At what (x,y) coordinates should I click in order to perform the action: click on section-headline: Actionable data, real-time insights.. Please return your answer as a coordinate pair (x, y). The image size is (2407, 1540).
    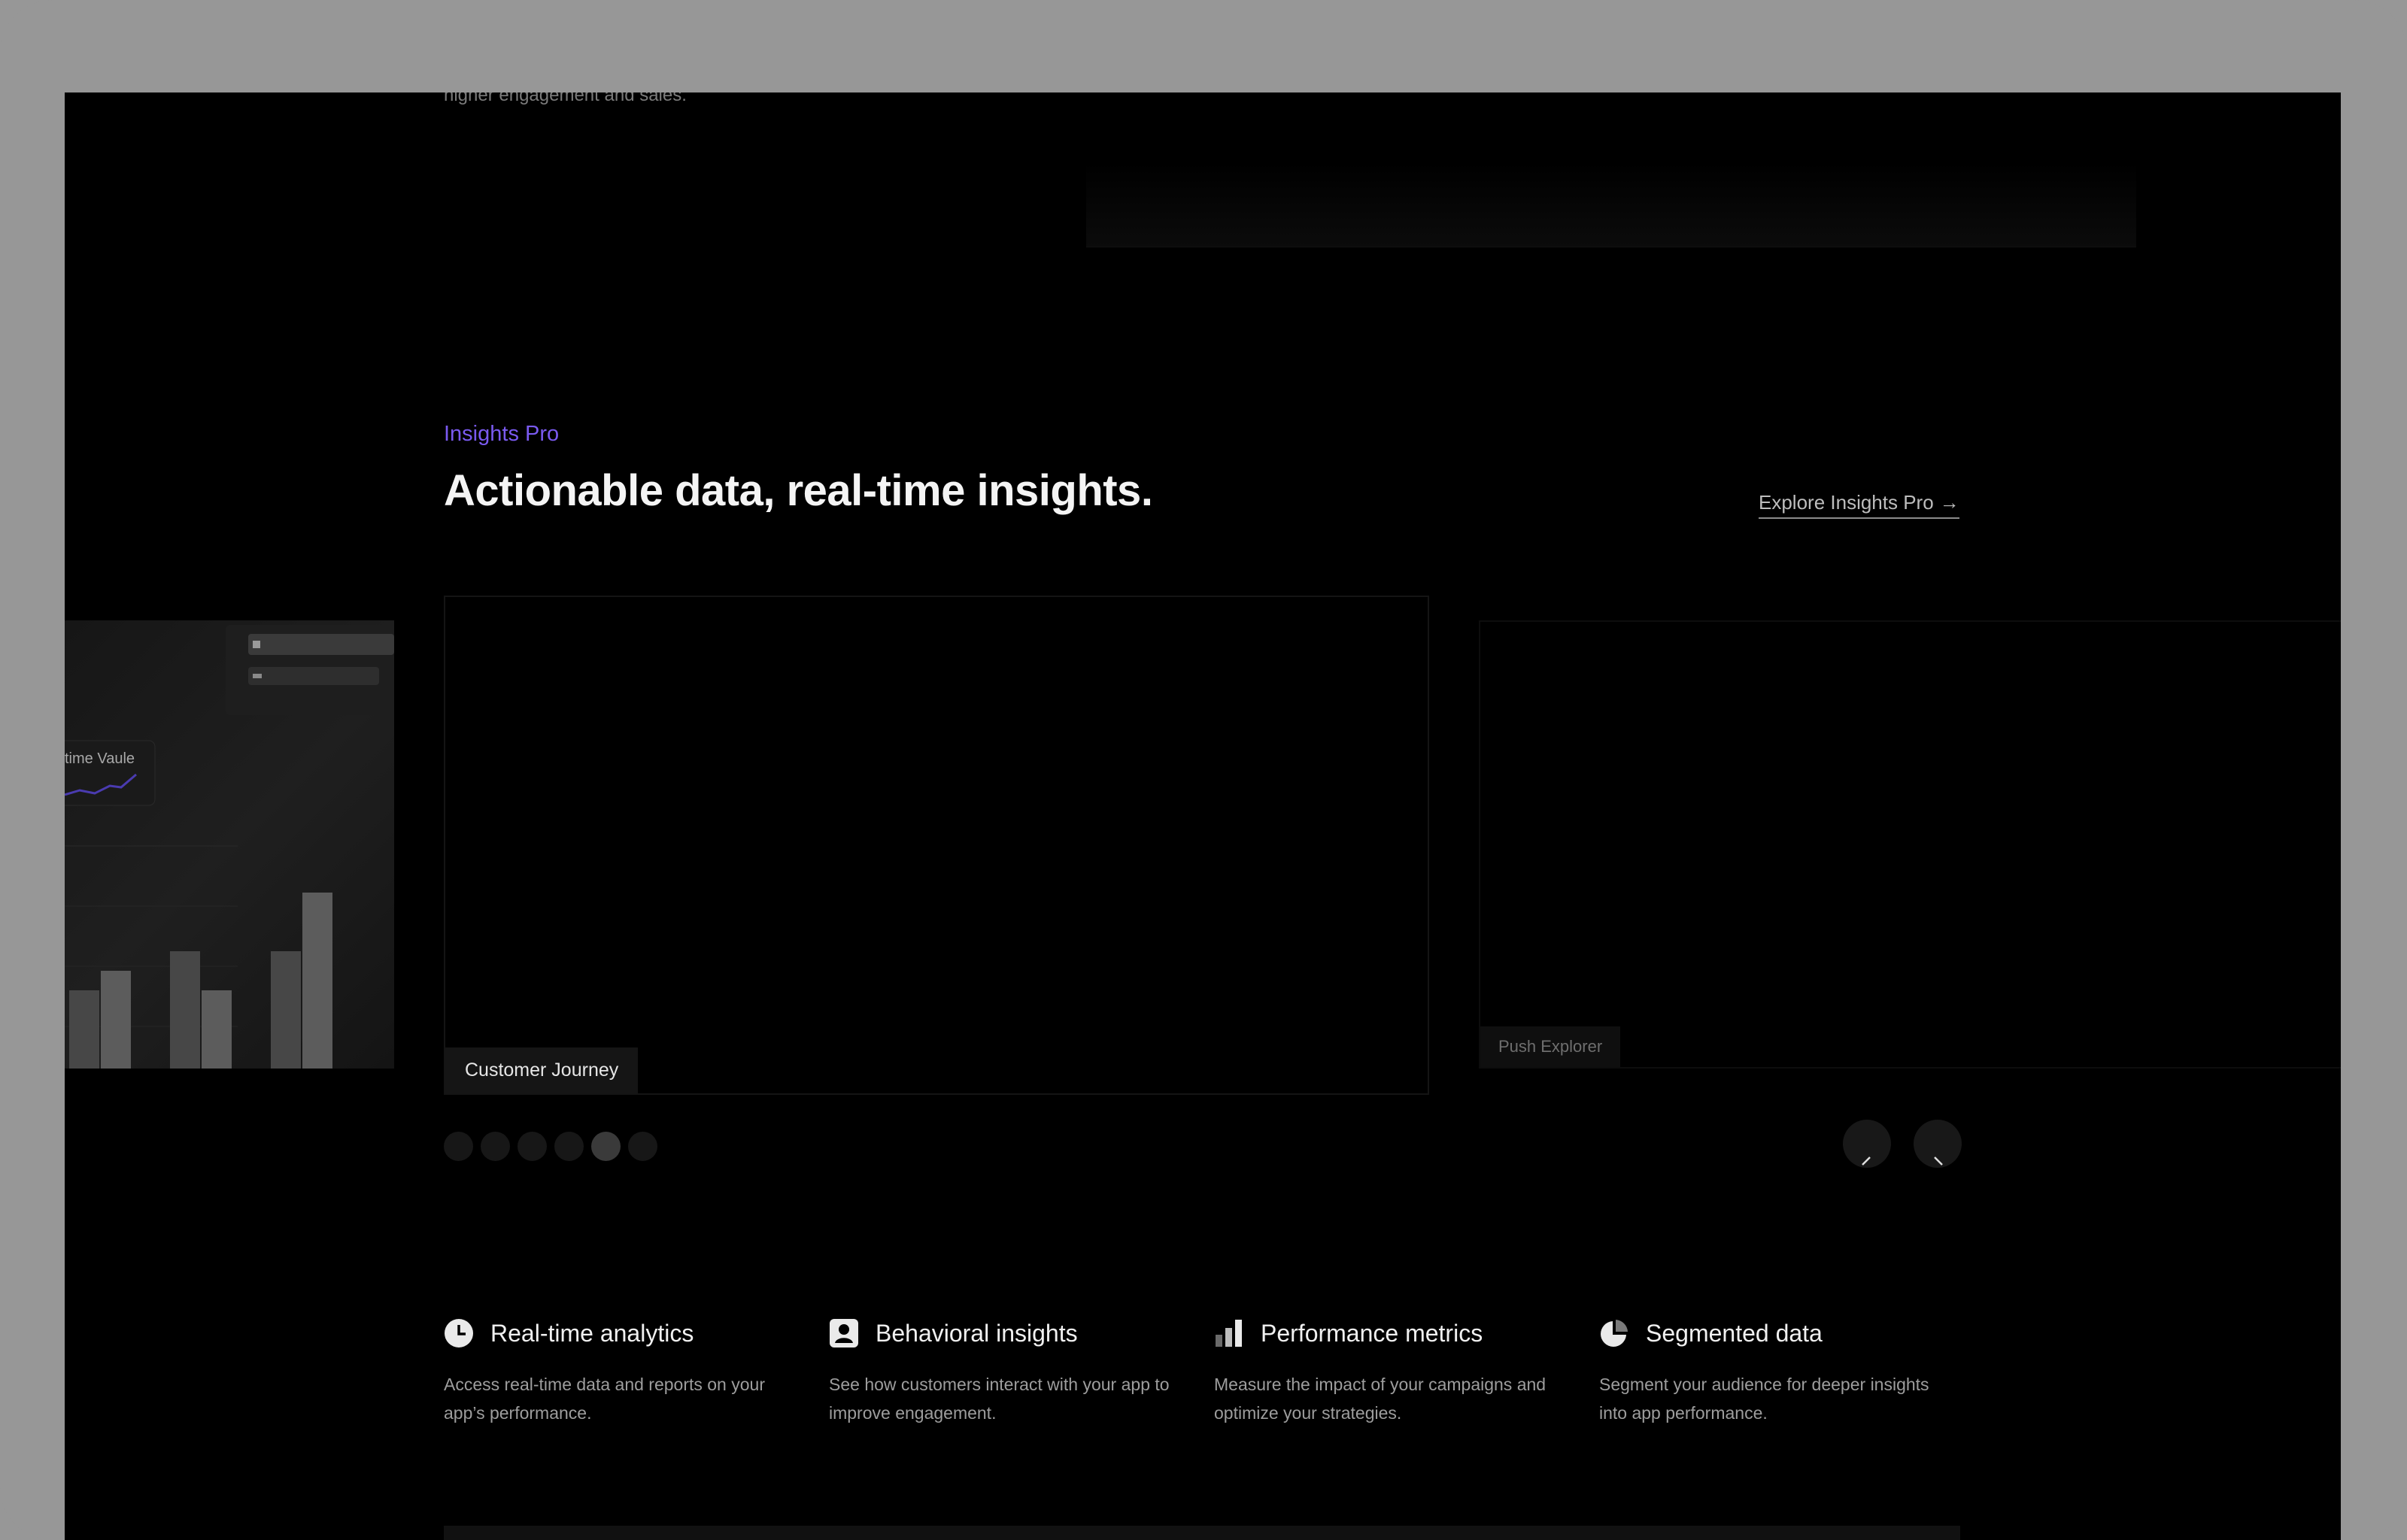
    Looking at the image, I should click on (798, 490).